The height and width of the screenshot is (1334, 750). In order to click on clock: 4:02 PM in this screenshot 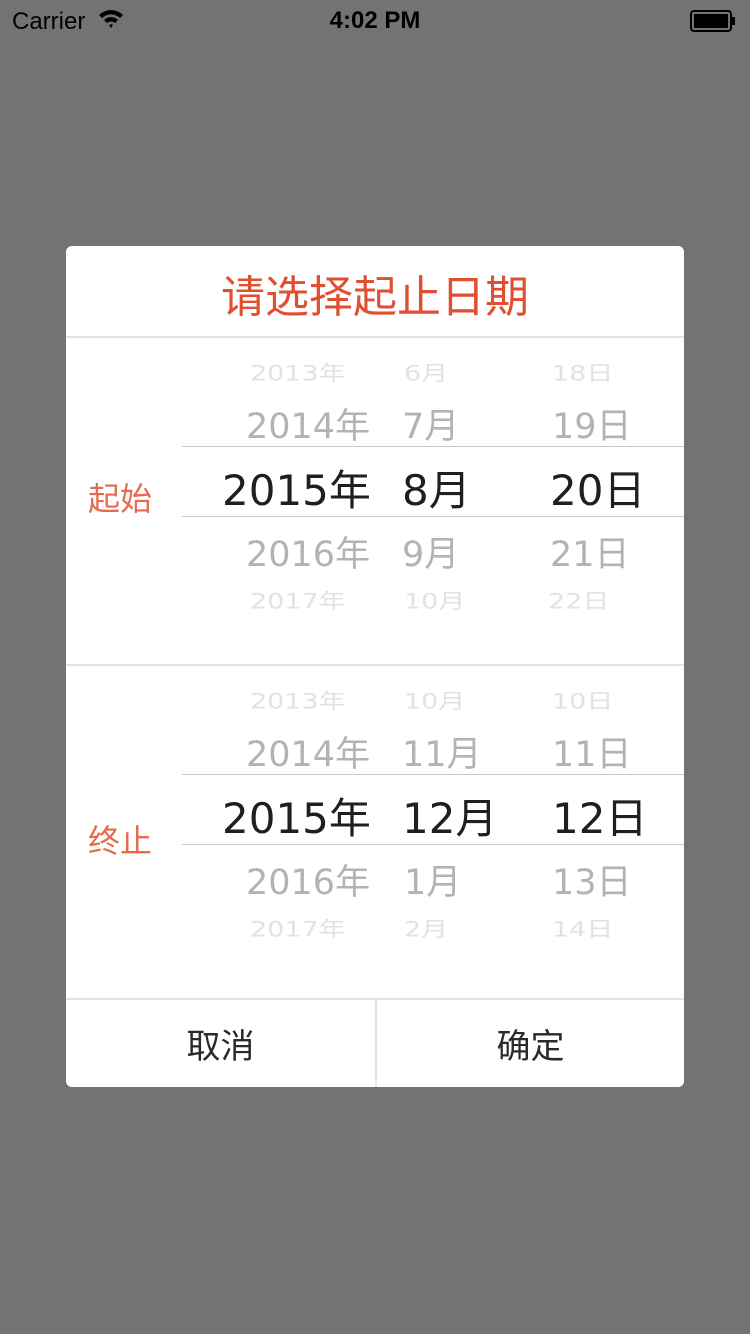, I will do `click(375, 20)`.